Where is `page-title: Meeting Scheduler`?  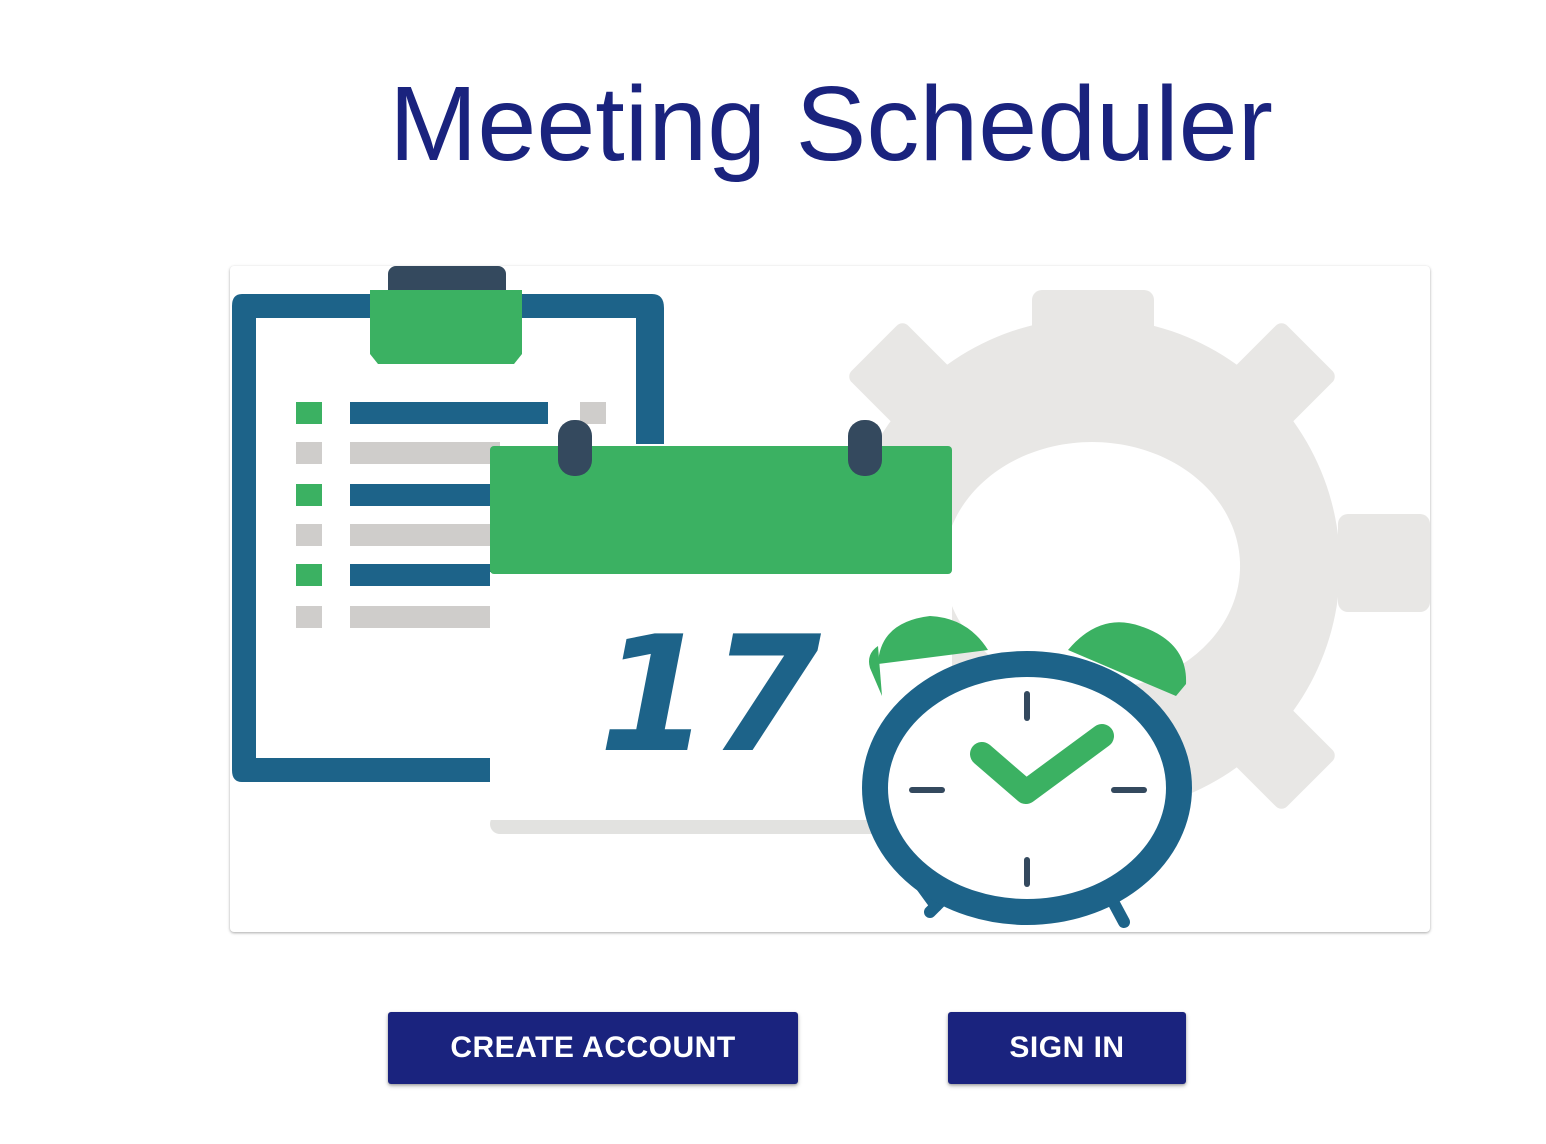 page-title: Meeting Scheduler is located at coordinates (831, 124).